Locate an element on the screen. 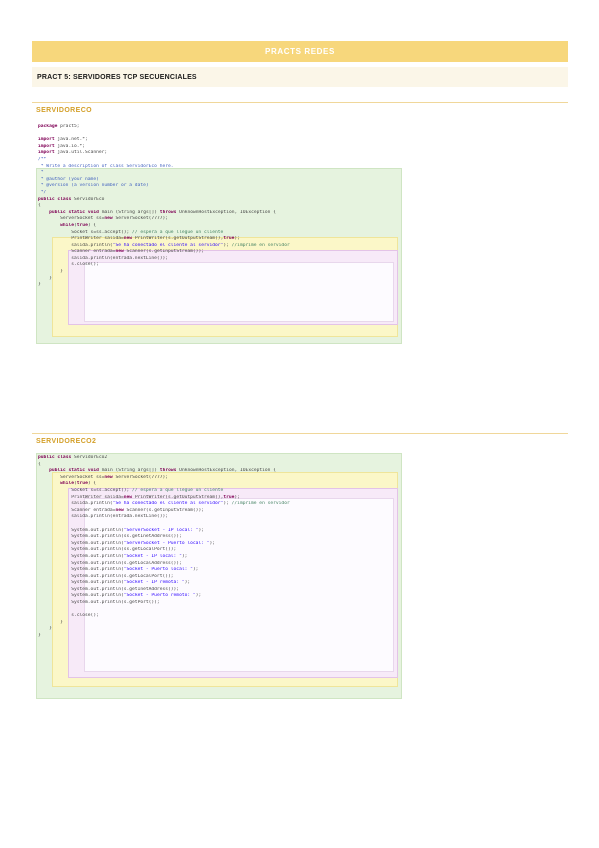 This screenshot has height=848, width=599. banner-title: PRACTS REDES is located at coordinates (300, 51).